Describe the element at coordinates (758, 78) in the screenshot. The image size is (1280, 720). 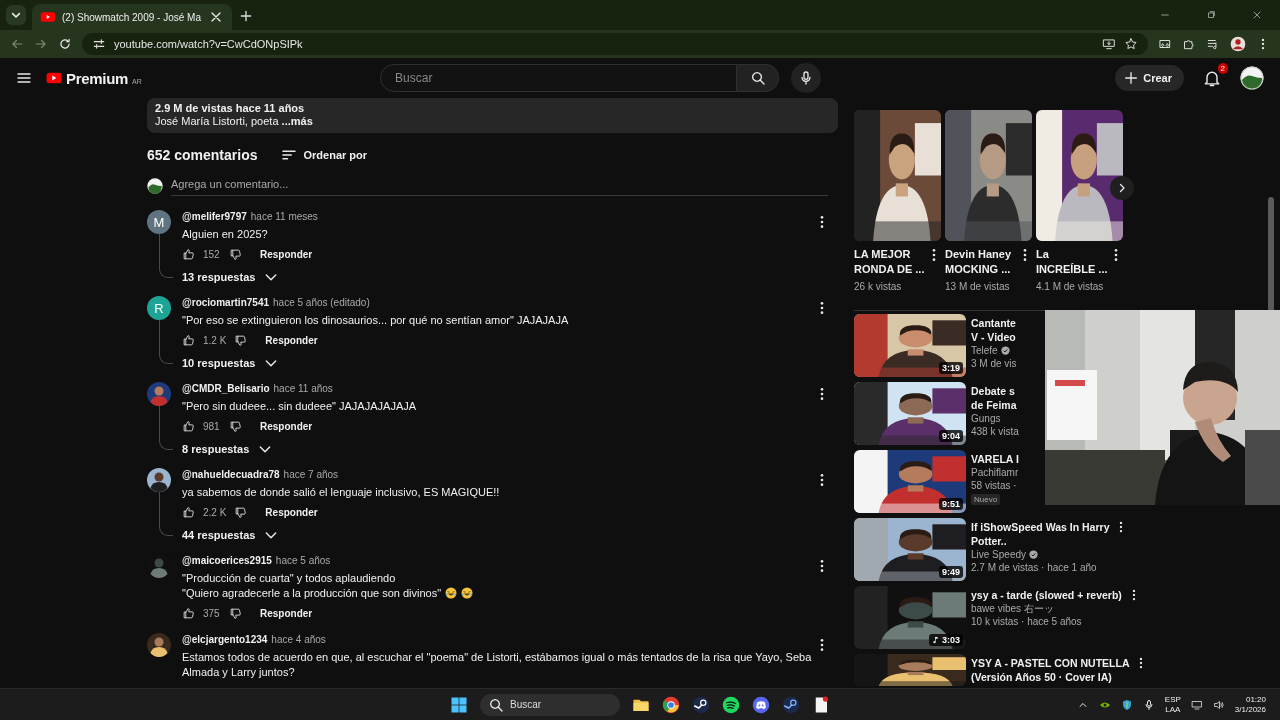
I see `search-button` at that location.